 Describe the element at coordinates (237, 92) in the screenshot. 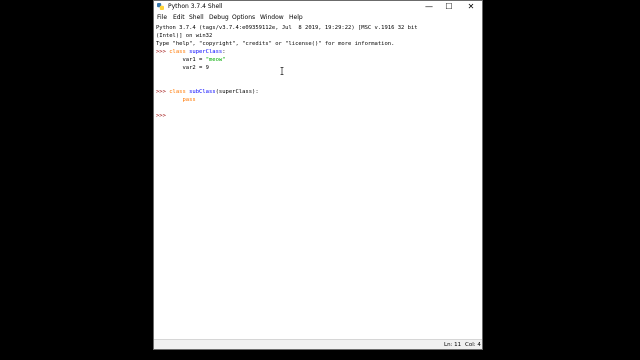

I see `class-suffix: (superClass):` at that location.